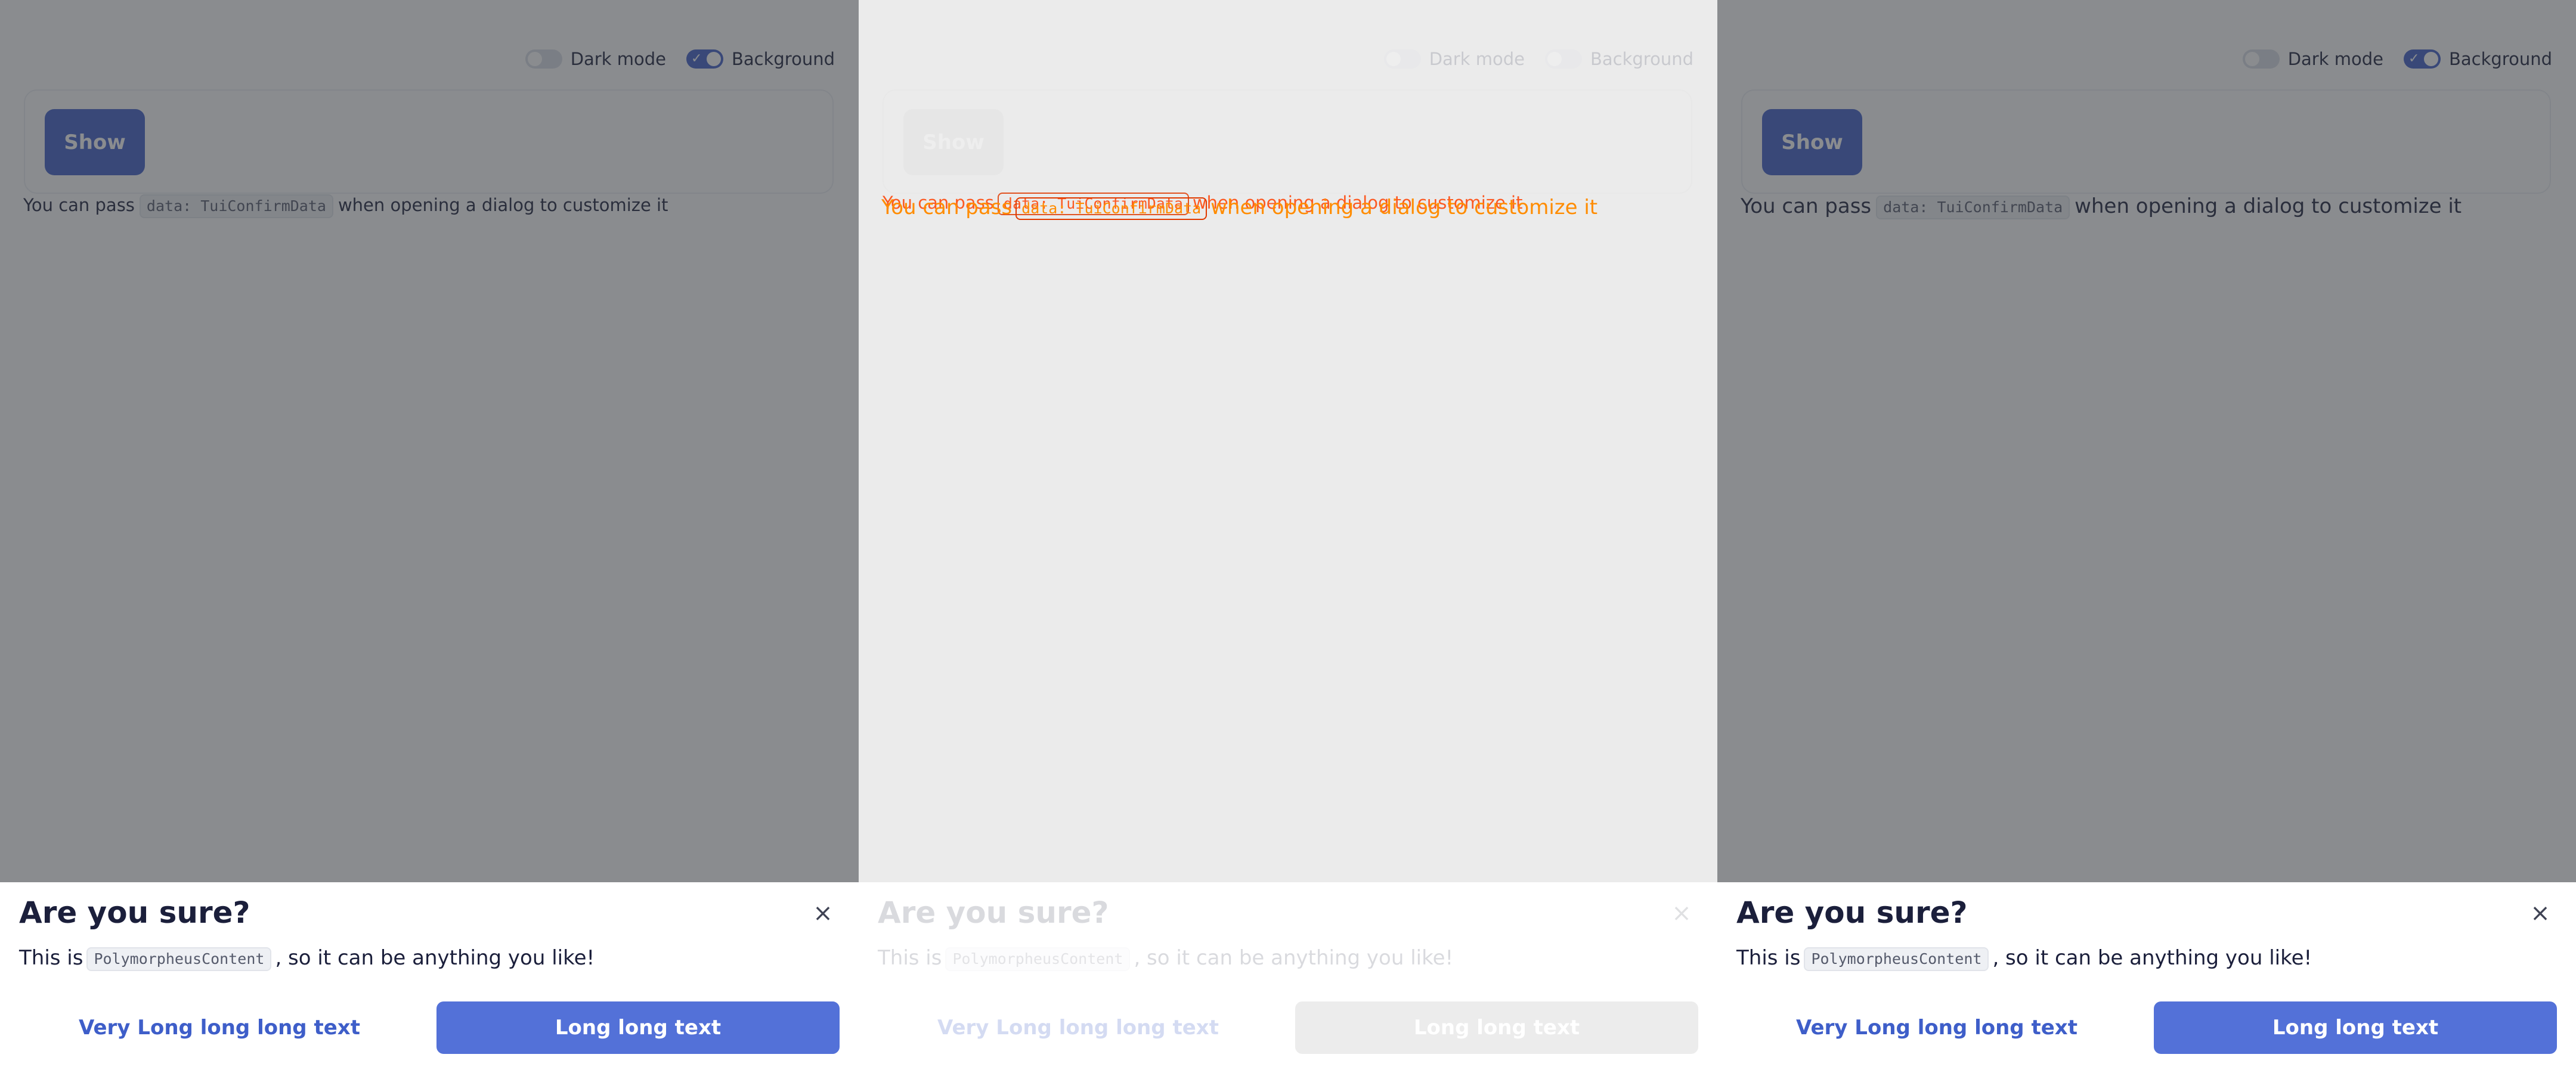 The width and height of the screenshot is (2576, 1073). I want to click on background-label: Background, so click(1642, 59).